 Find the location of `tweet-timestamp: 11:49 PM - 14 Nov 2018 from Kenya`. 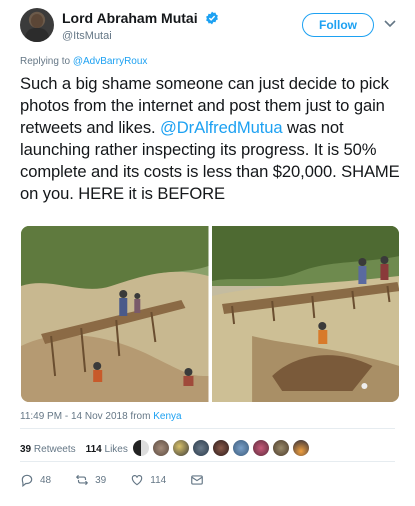

tweet-timestamp: 11:49 PM - 14 Nov 2018 from Kenya is located at coordinates (101, 416).